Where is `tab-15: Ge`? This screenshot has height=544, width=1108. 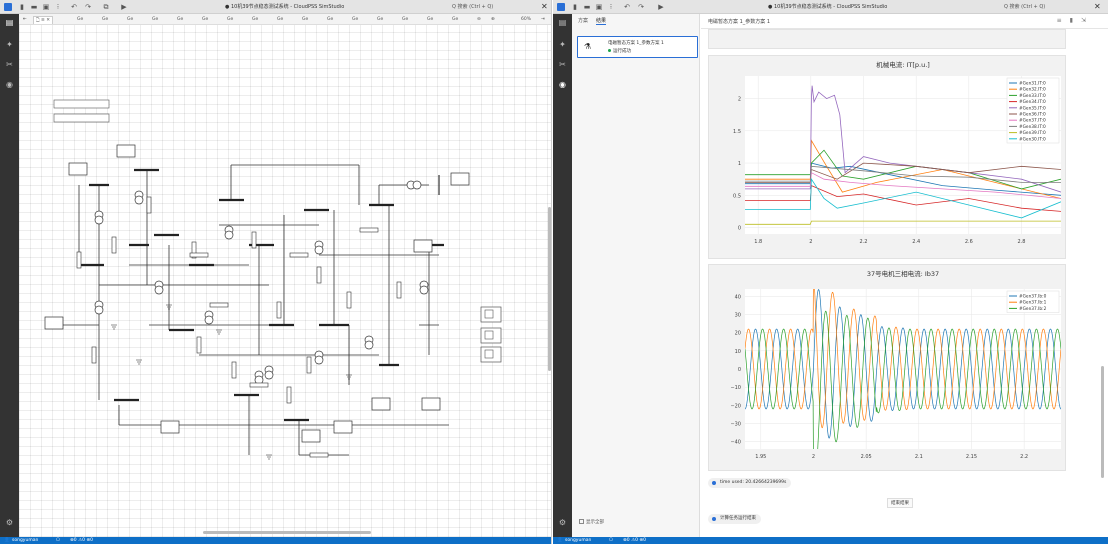 tab-15: Ge is located at coordinates (455, 20).